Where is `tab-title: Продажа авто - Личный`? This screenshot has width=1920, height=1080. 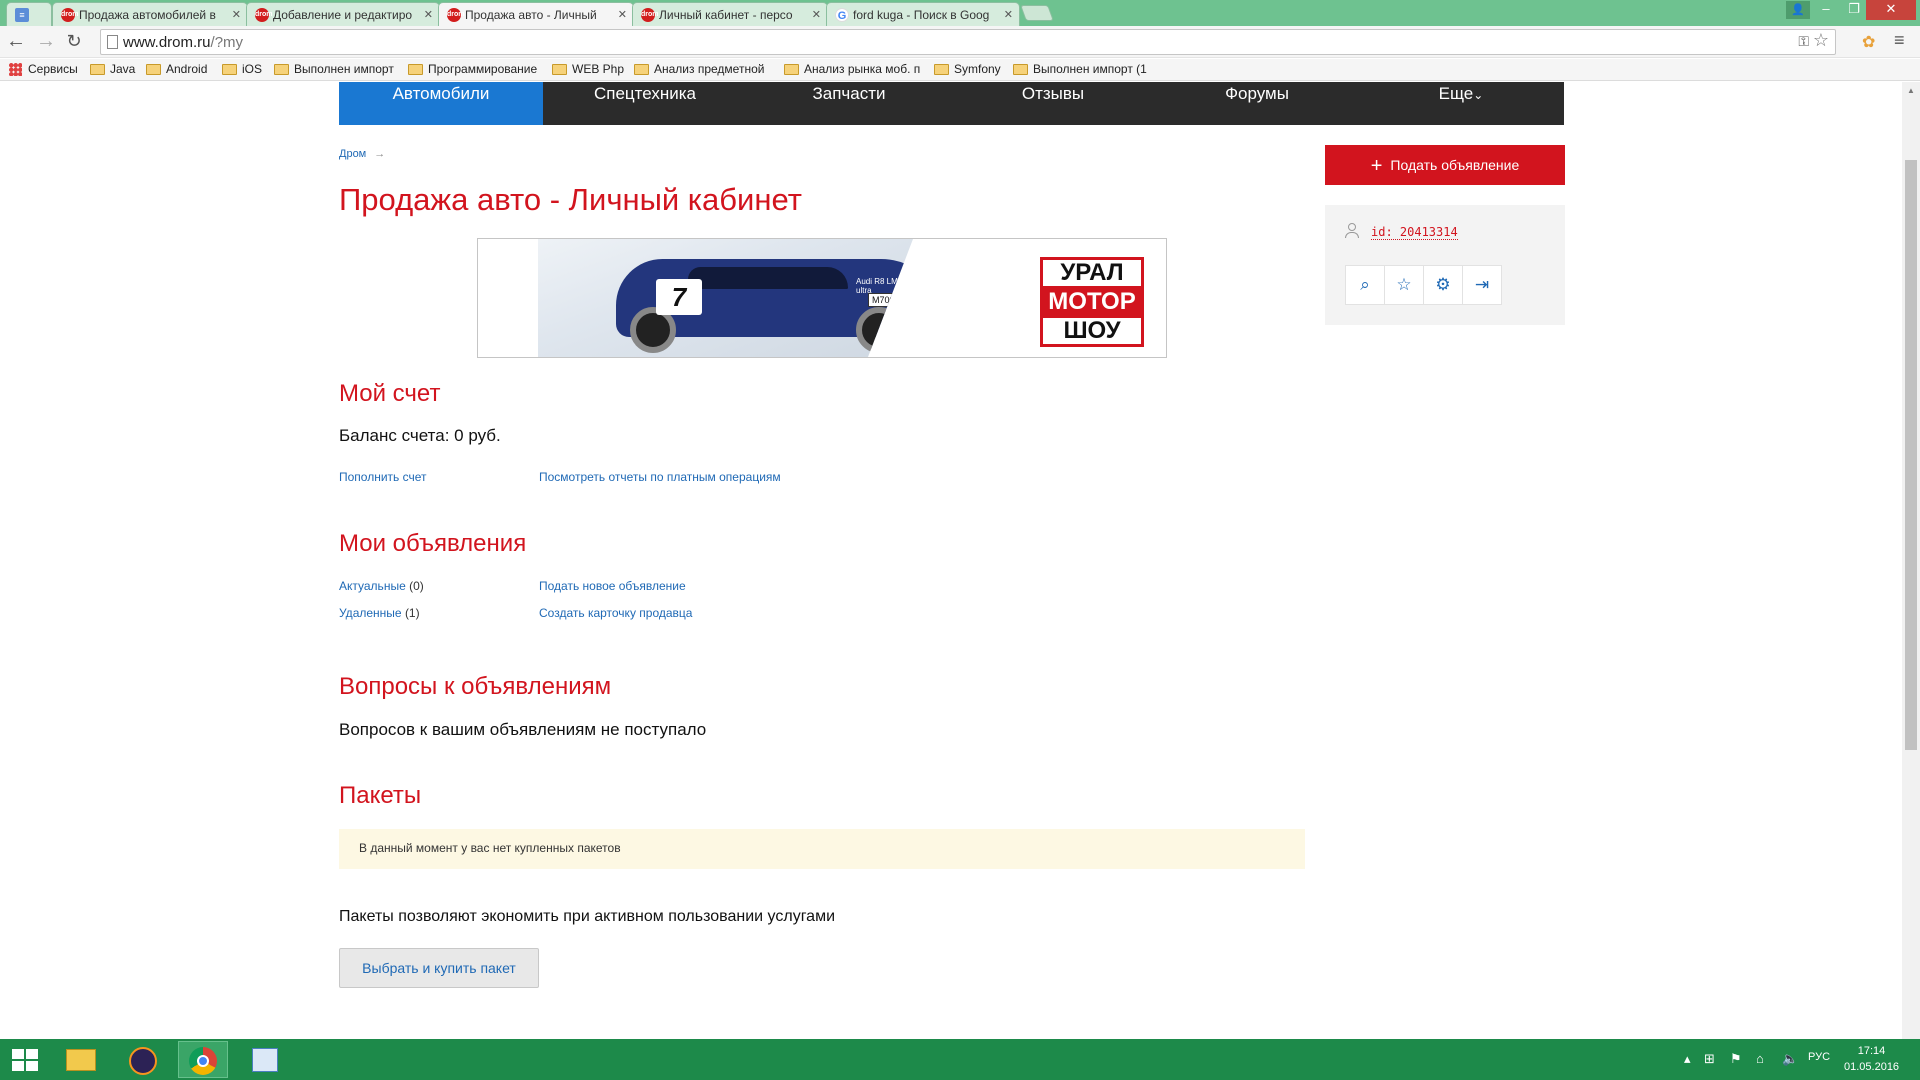
tab-title: Продажа авто - Личный is located at coordinates (531, 15).